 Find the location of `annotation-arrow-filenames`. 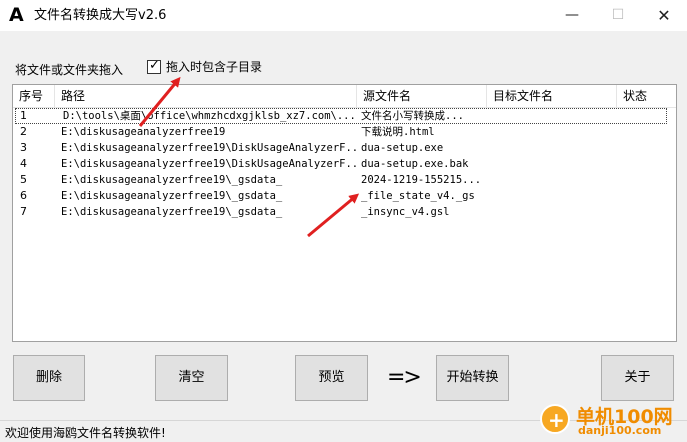

annotation-arrow-filenames is located at coordinates (333, 215).